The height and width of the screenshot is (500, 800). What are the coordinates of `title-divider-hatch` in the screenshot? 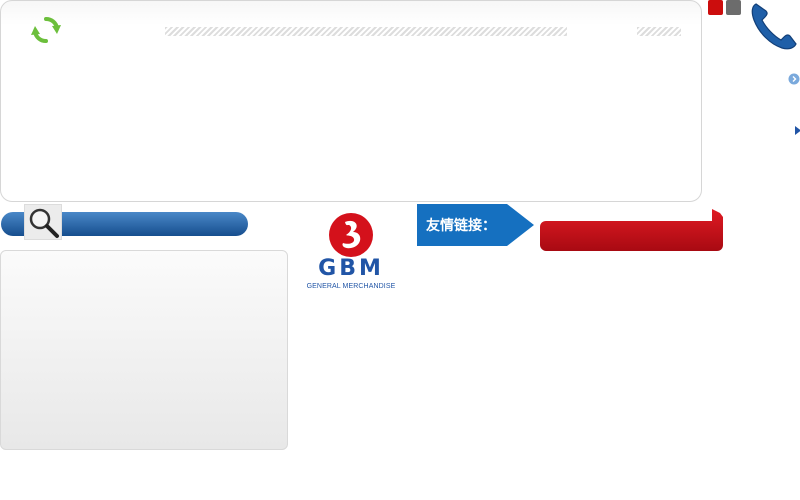 It's located at (366, 31).